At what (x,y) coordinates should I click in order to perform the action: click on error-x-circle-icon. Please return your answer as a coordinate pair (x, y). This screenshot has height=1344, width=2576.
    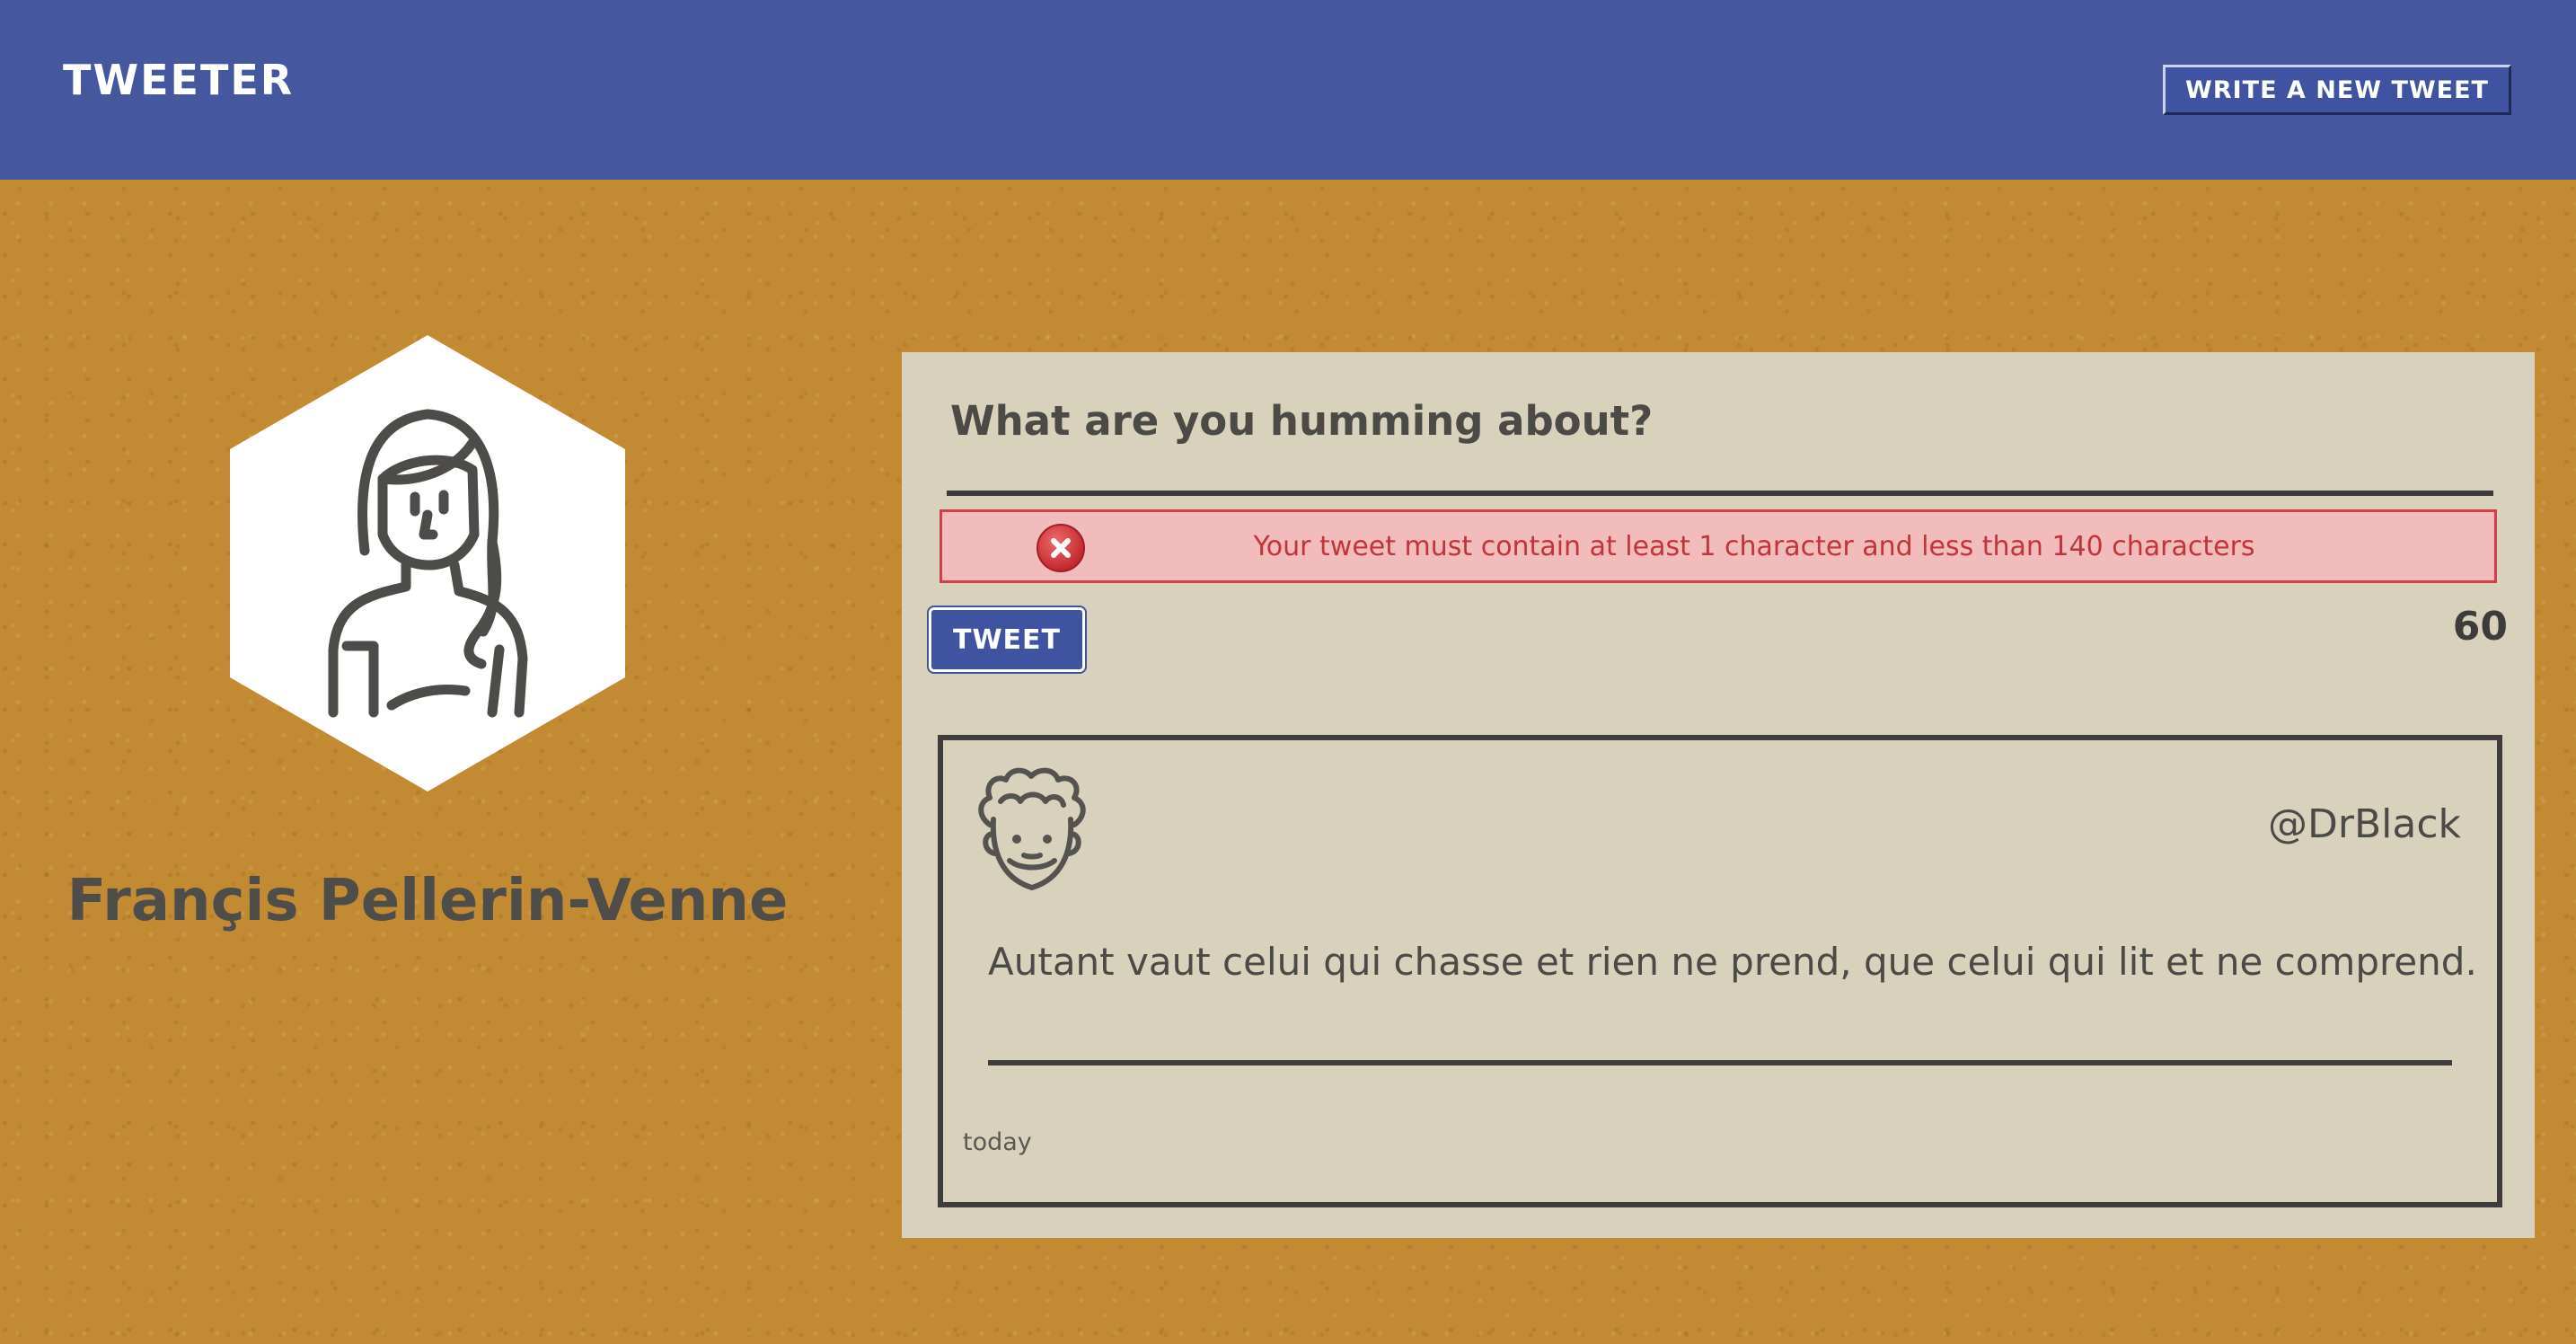
    Looking at the image, I should click on (1061, 548).